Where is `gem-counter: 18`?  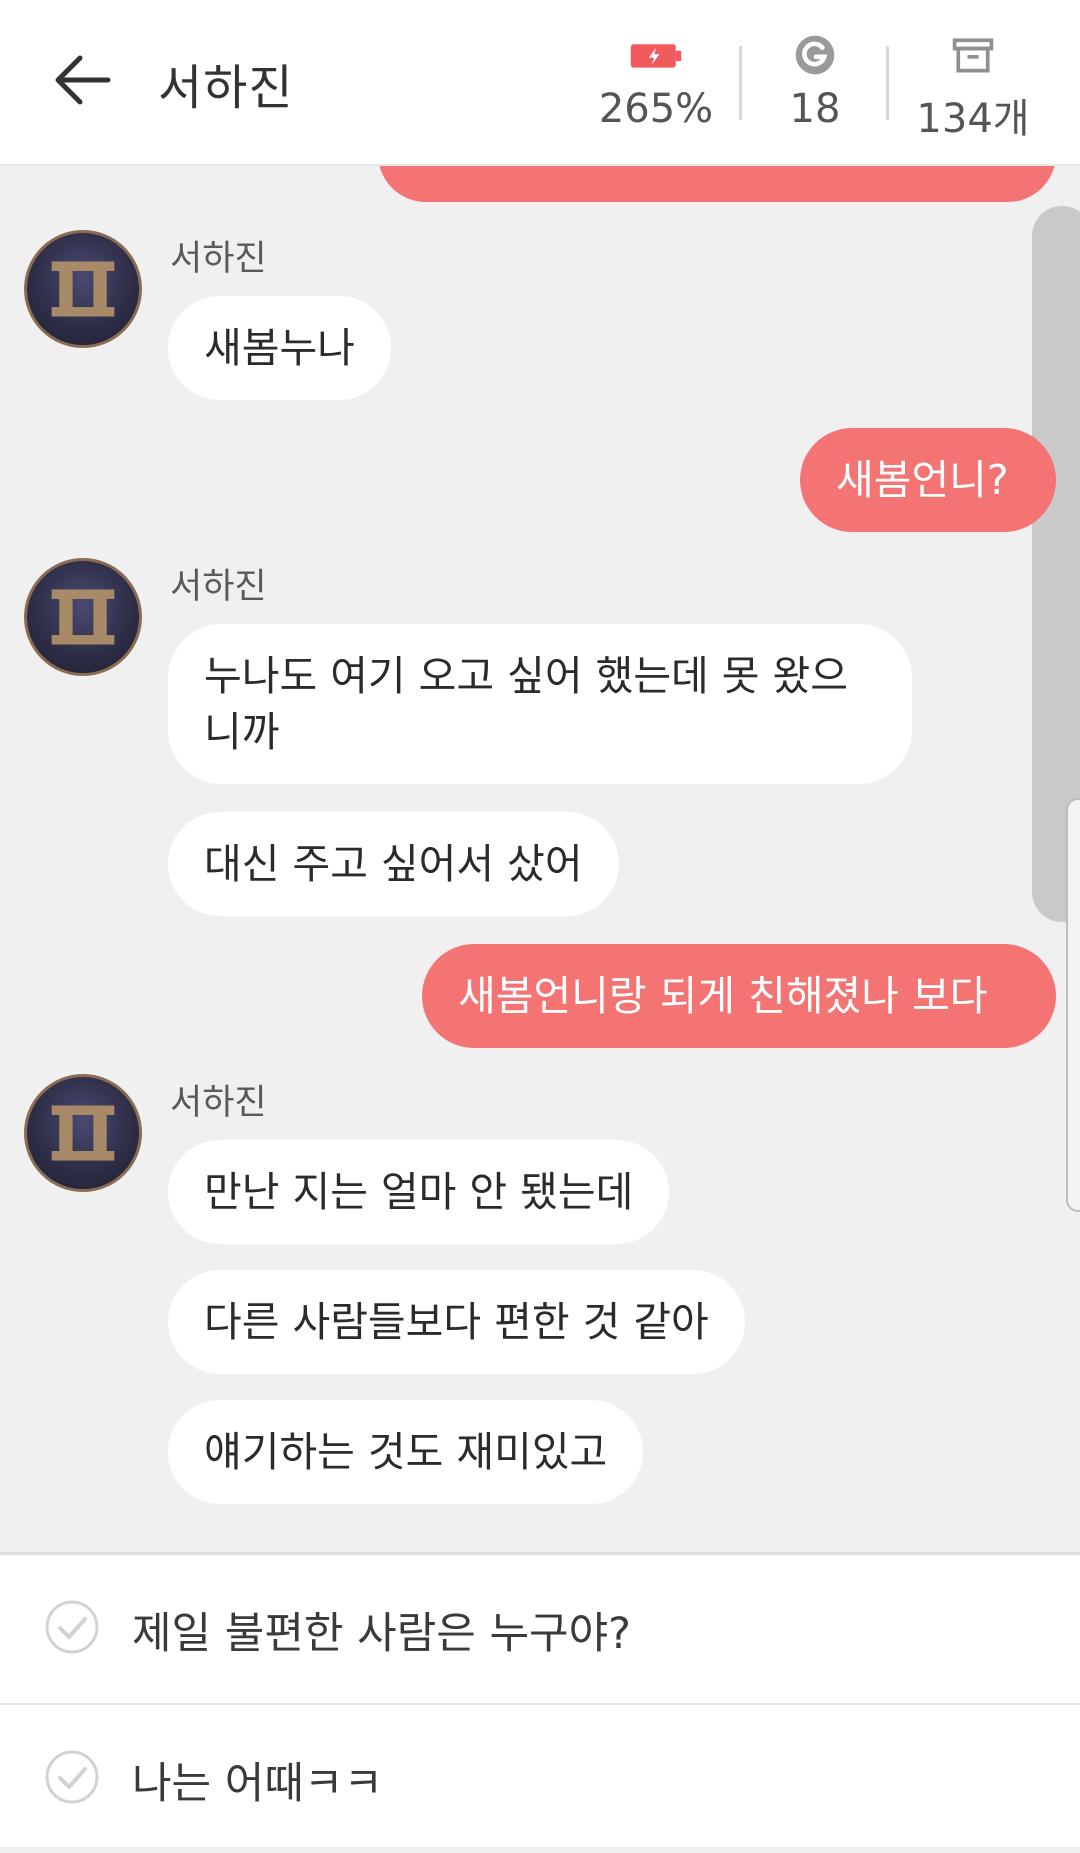
gem-counter: 18 is located at coordinates (815, 81).